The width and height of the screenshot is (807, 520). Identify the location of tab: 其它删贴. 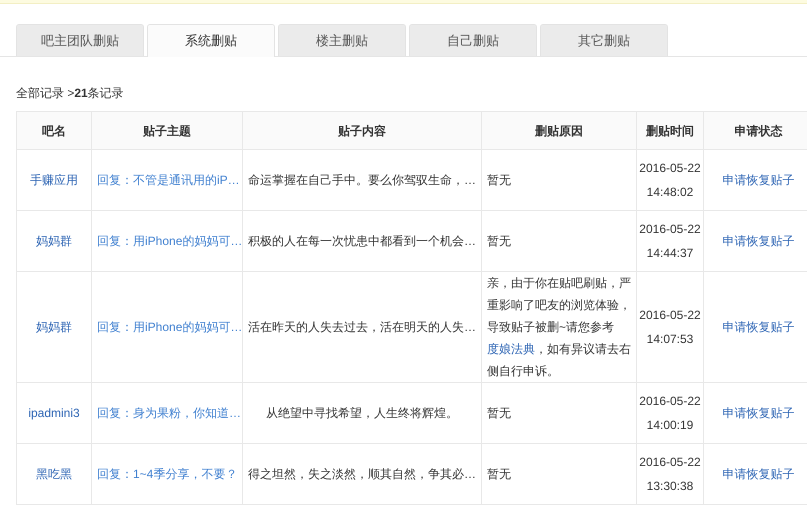
(604, 40).